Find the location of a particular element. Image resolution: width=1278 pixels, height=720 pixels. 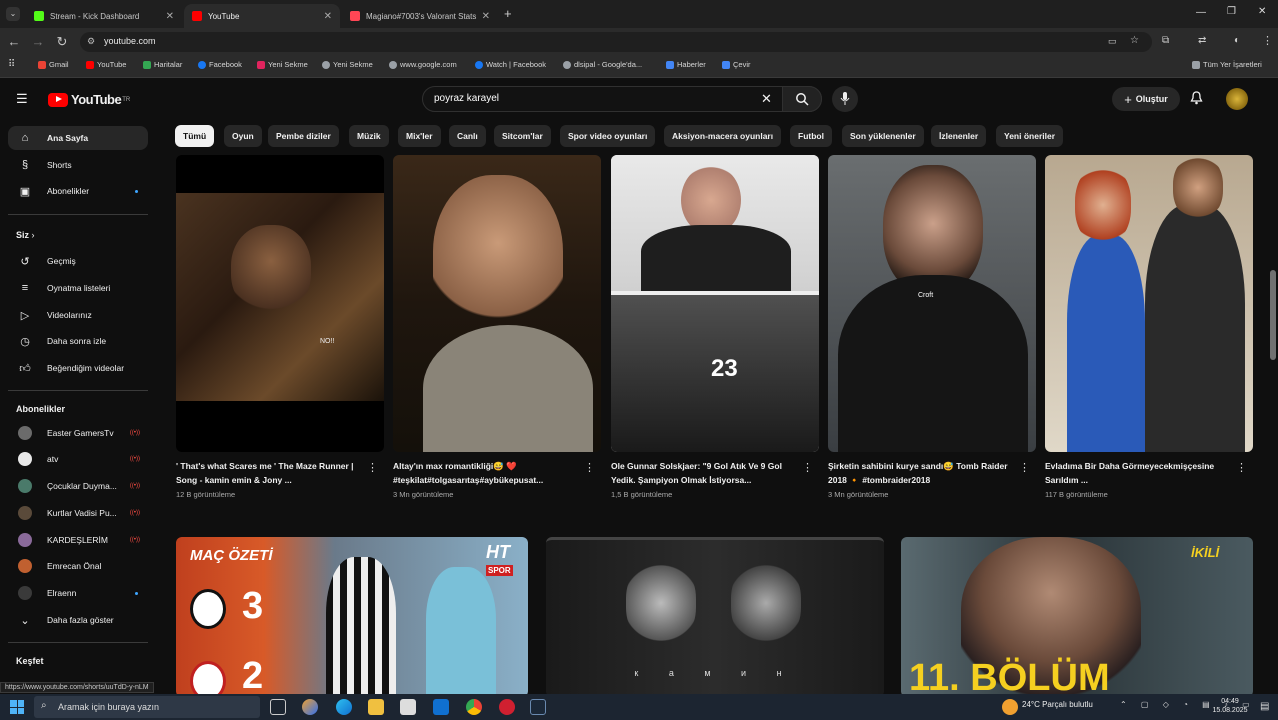

sidebar-sub-atv: atv ((•)) is located at coordinates (78, 459).